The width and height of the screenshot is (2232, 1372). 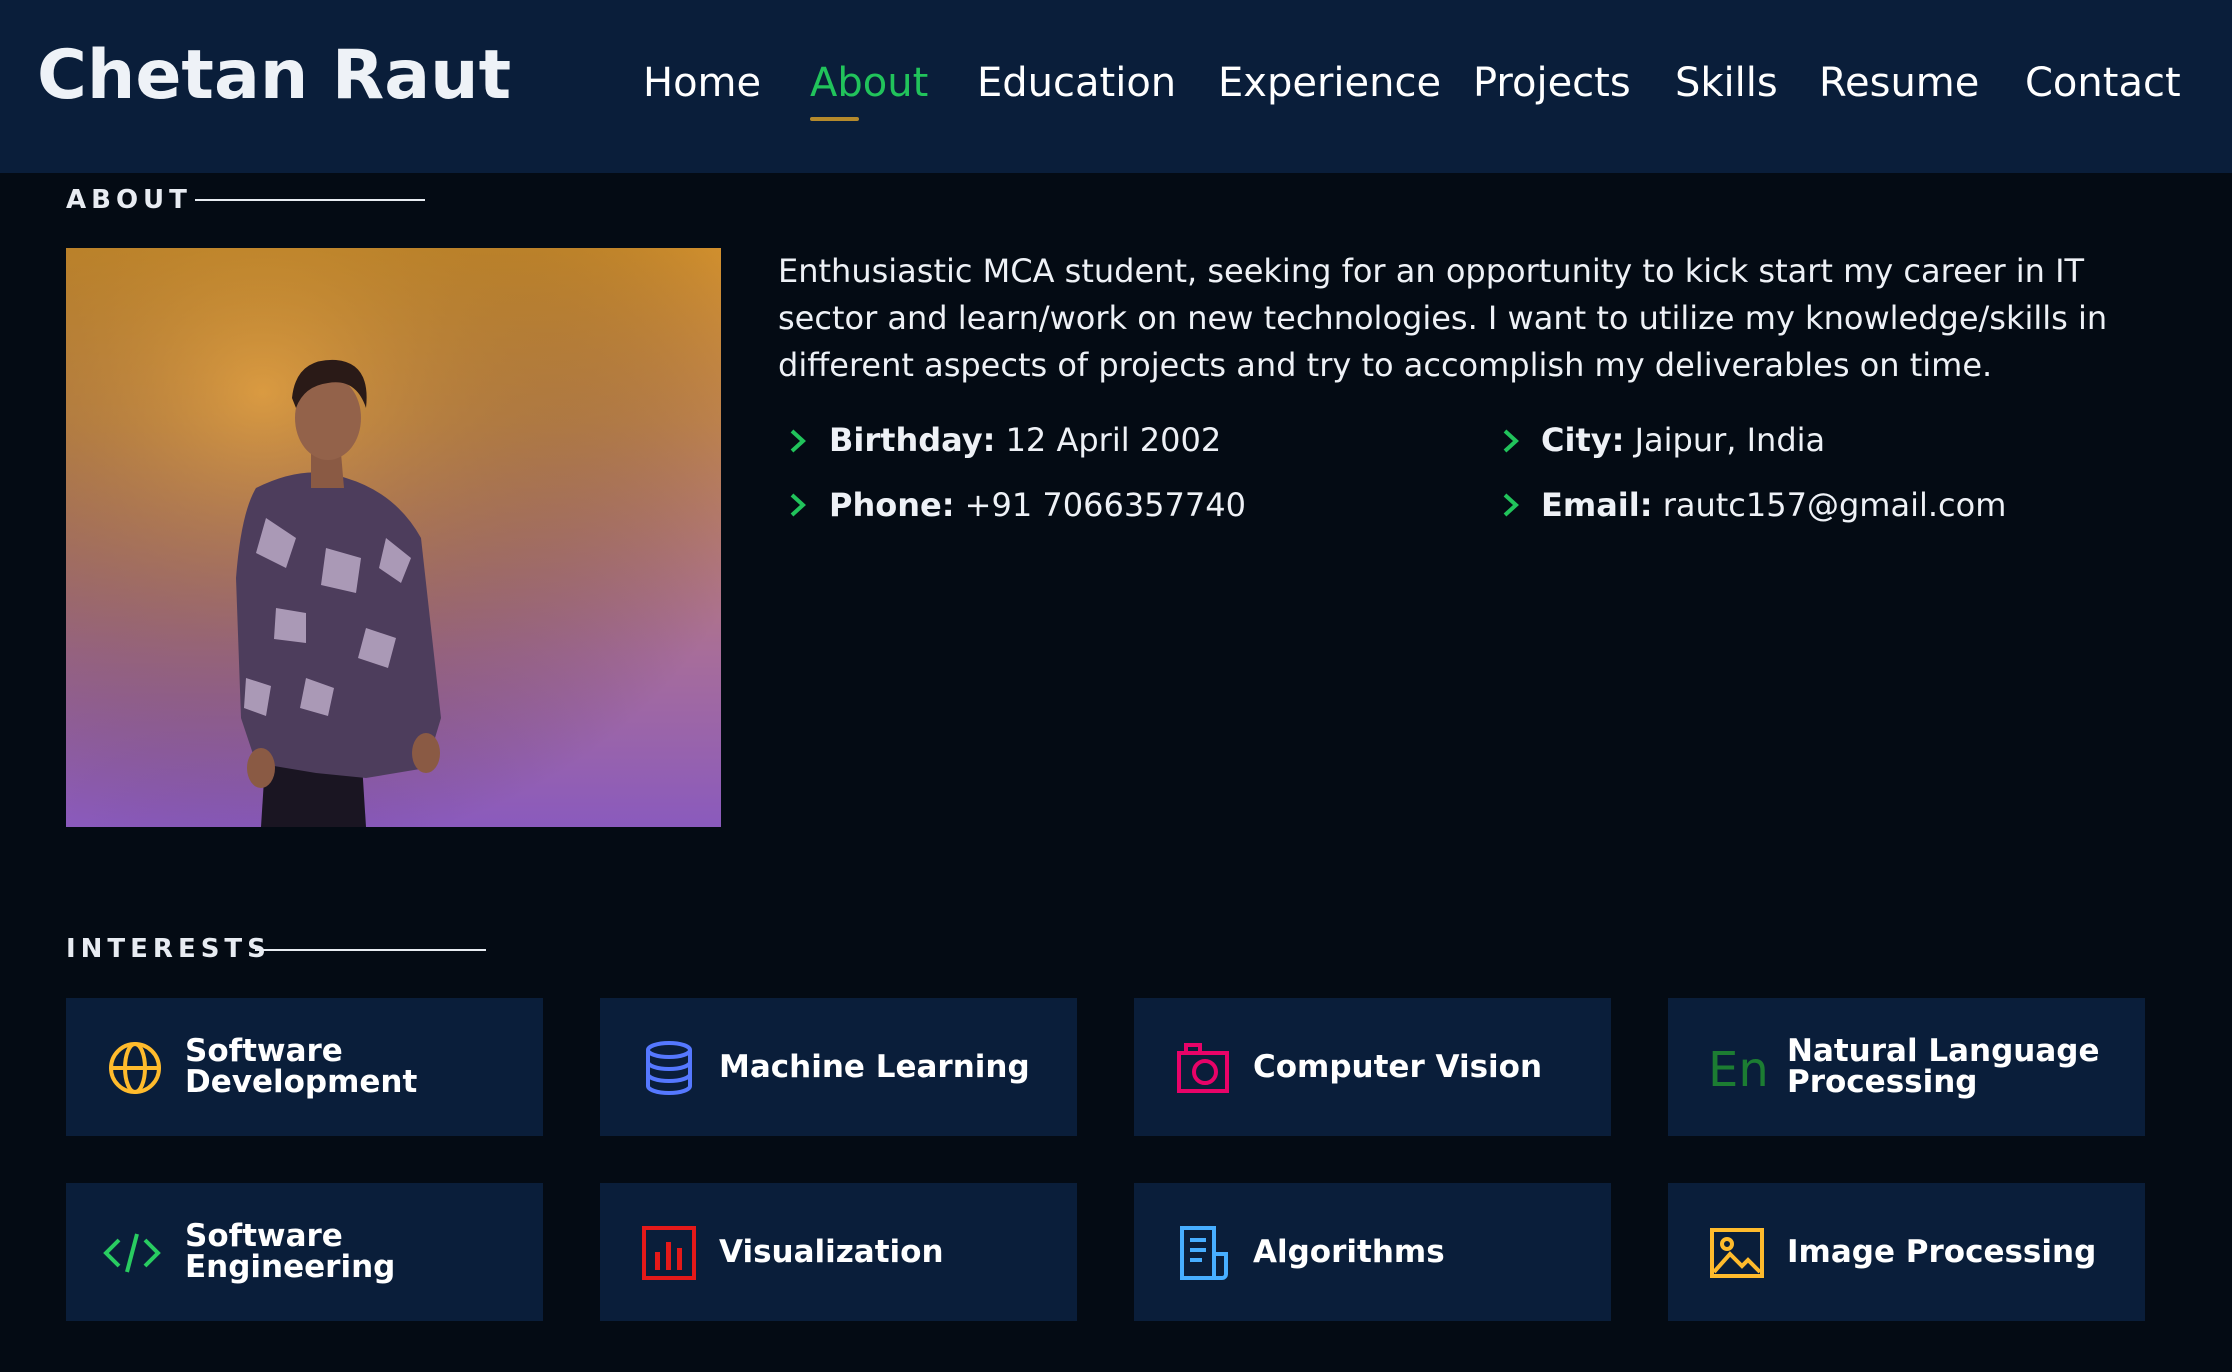 I want to click on interest-card-machine-learning: Machine Learning, so click(x=838, y=1067).